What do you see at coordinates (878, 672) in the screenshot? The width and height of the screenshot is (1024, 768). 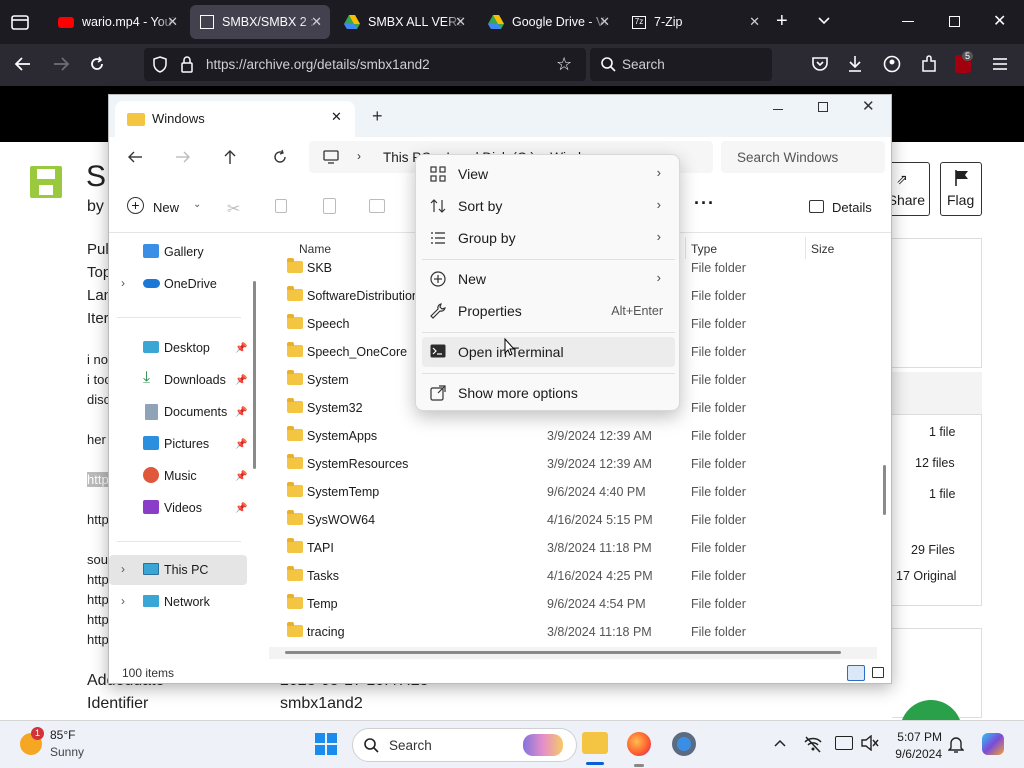 I see `tiles-view-icon` at bounding box center [878, 672].